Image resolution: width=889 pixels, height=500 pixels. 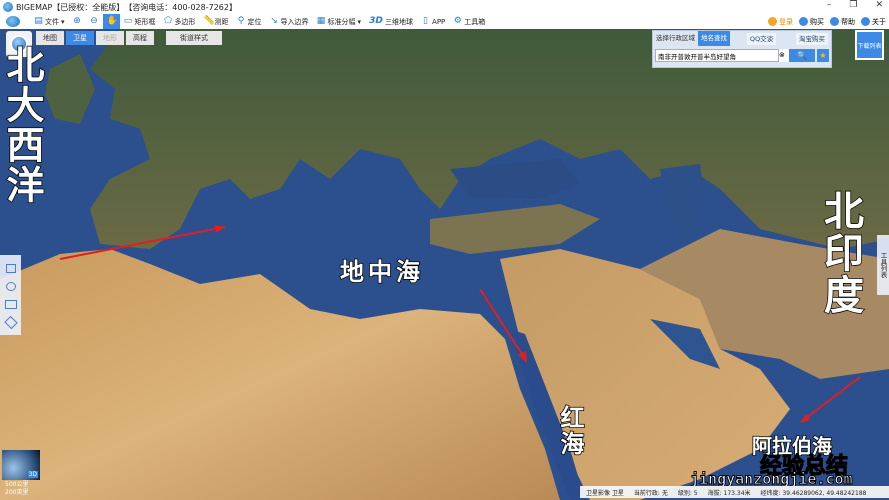 What do you see at coordinates (650, 493) in the screenshot?
I see `status-region: 当前行政: 无` at bounding box center [650, 493].